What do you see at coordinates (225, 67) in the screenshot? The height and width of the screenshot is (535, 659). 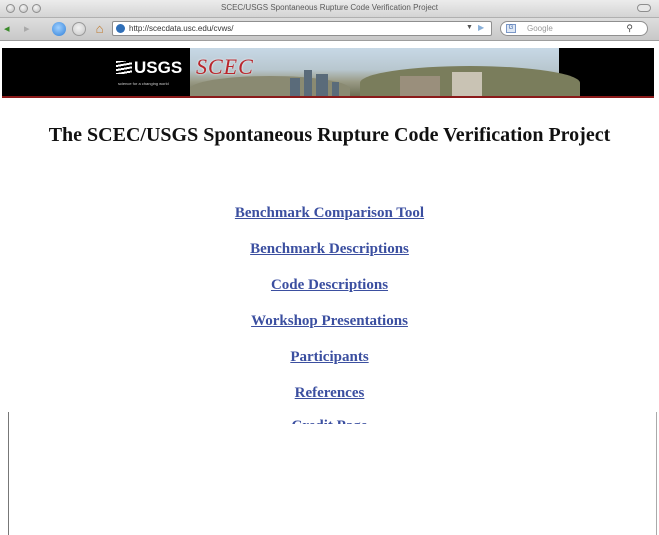 I see `scec-logo: SCEC` at bounding box center [225, 67].